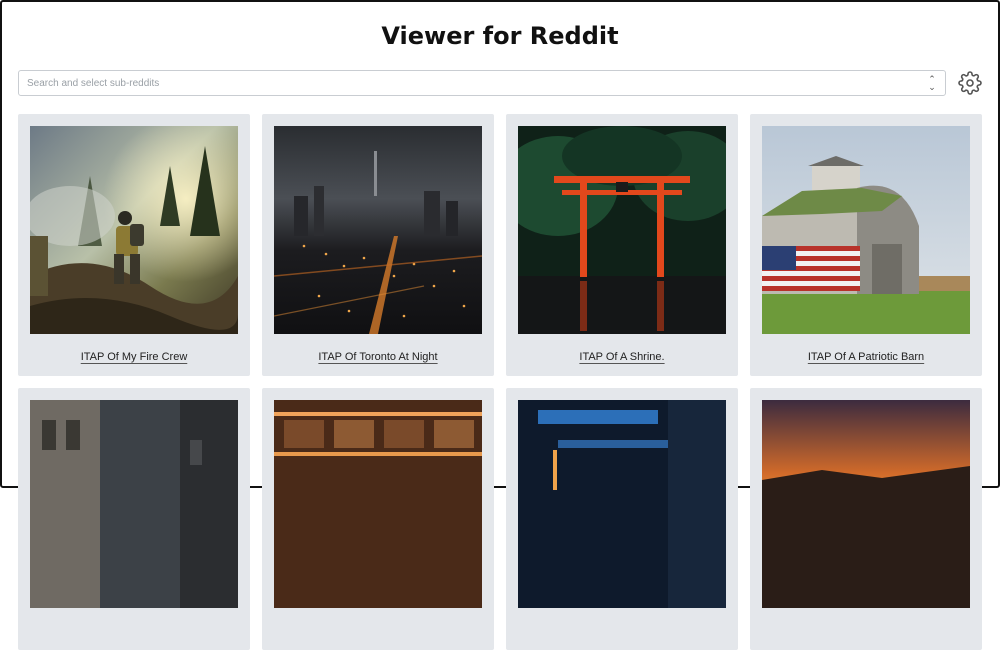  Describe the element at coordinates (377, 357) in the screenshot. I see `post-title: ITAP Of Toronto At Night` at that location.